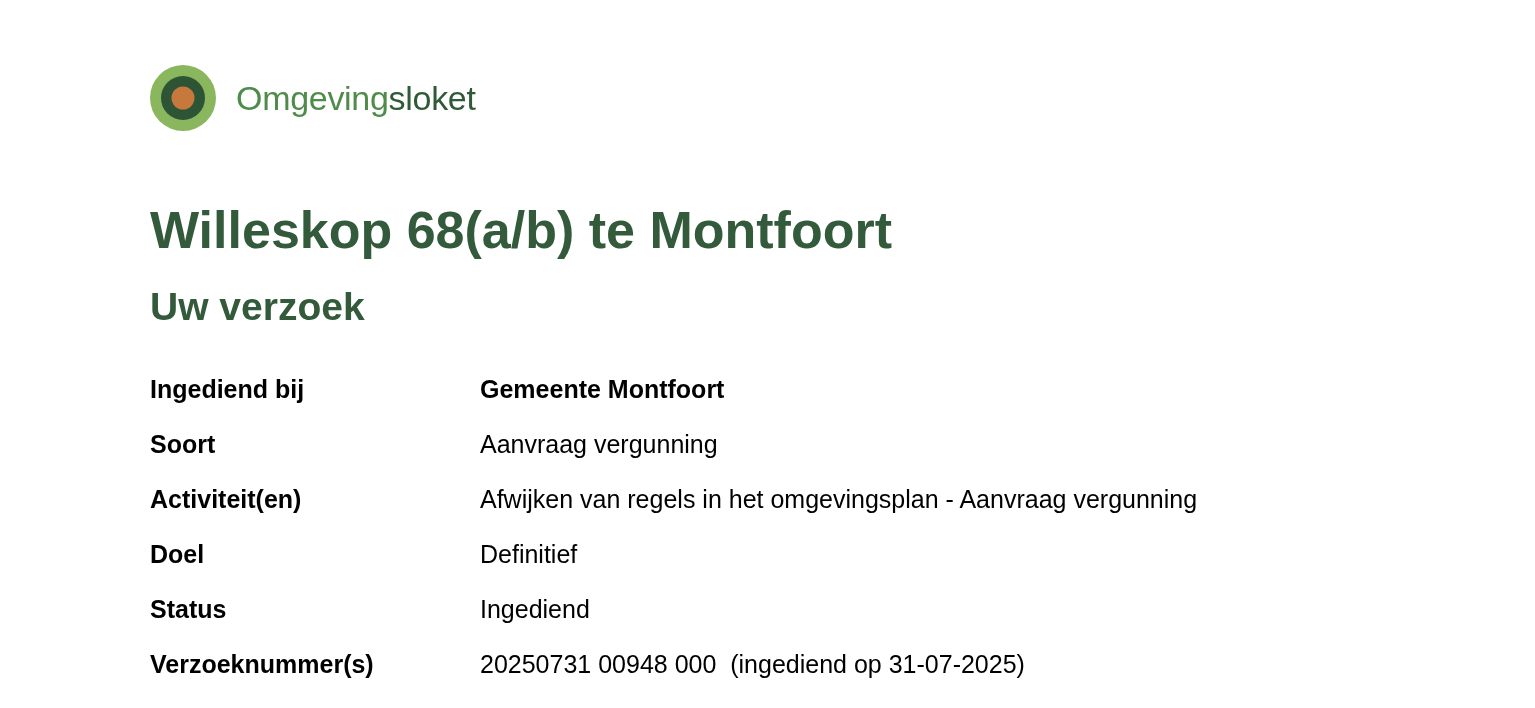  Describe the element at coordinates (262, 664) in the screenshot. I see `field-label: Verzoeknummer(s)` at that location.